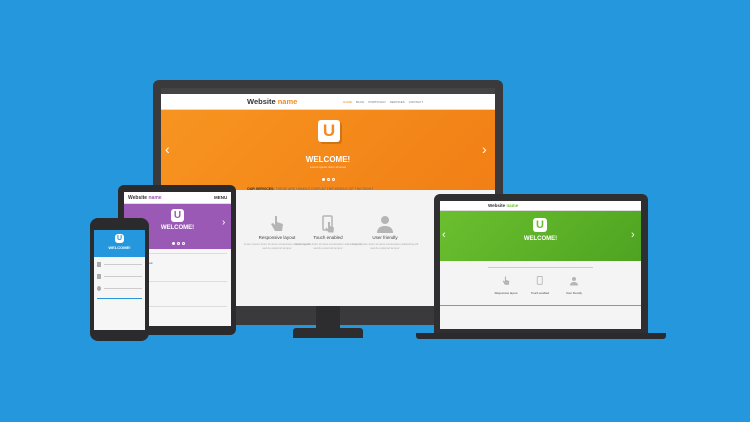 The image size is (750, 422). I want to click on monitor-stand-neck, so click(328, 318).